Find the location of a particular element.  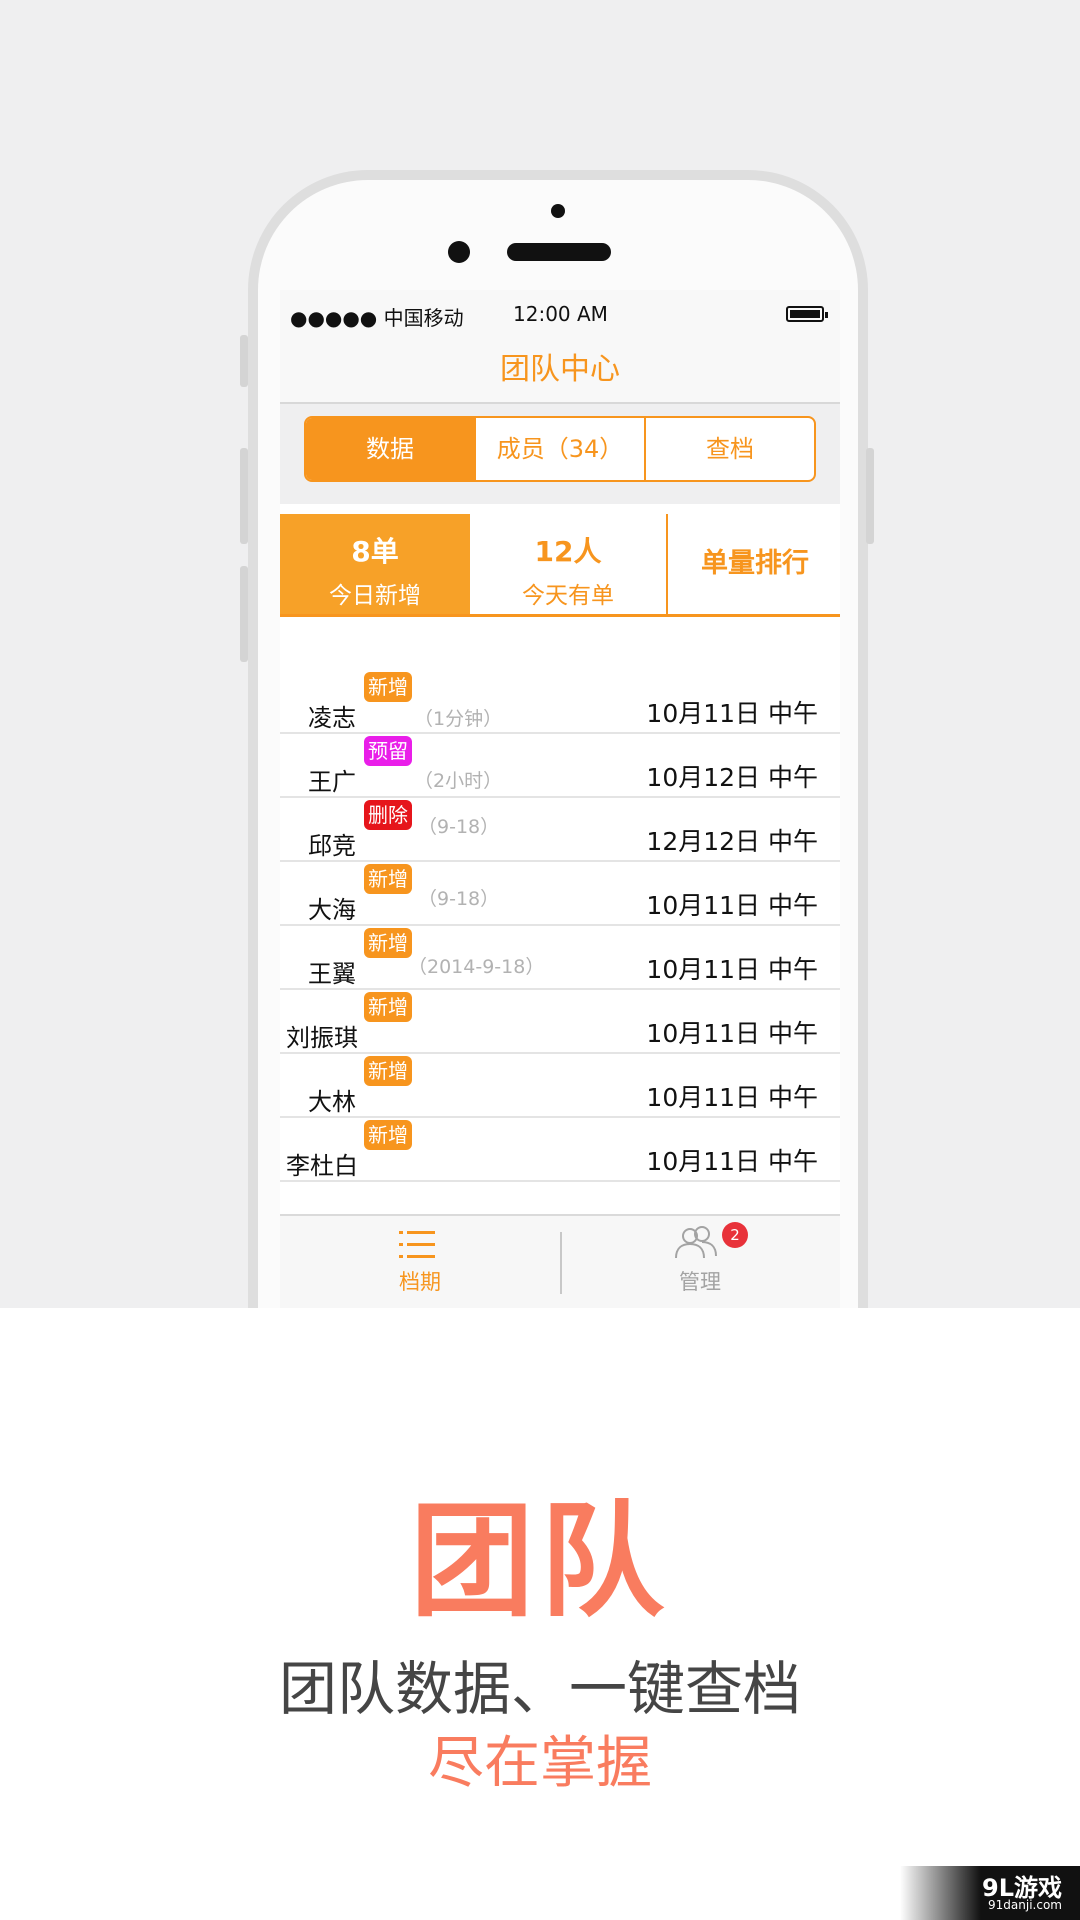

member-name: 刘振琪 is located at coordinates (322, 1038).